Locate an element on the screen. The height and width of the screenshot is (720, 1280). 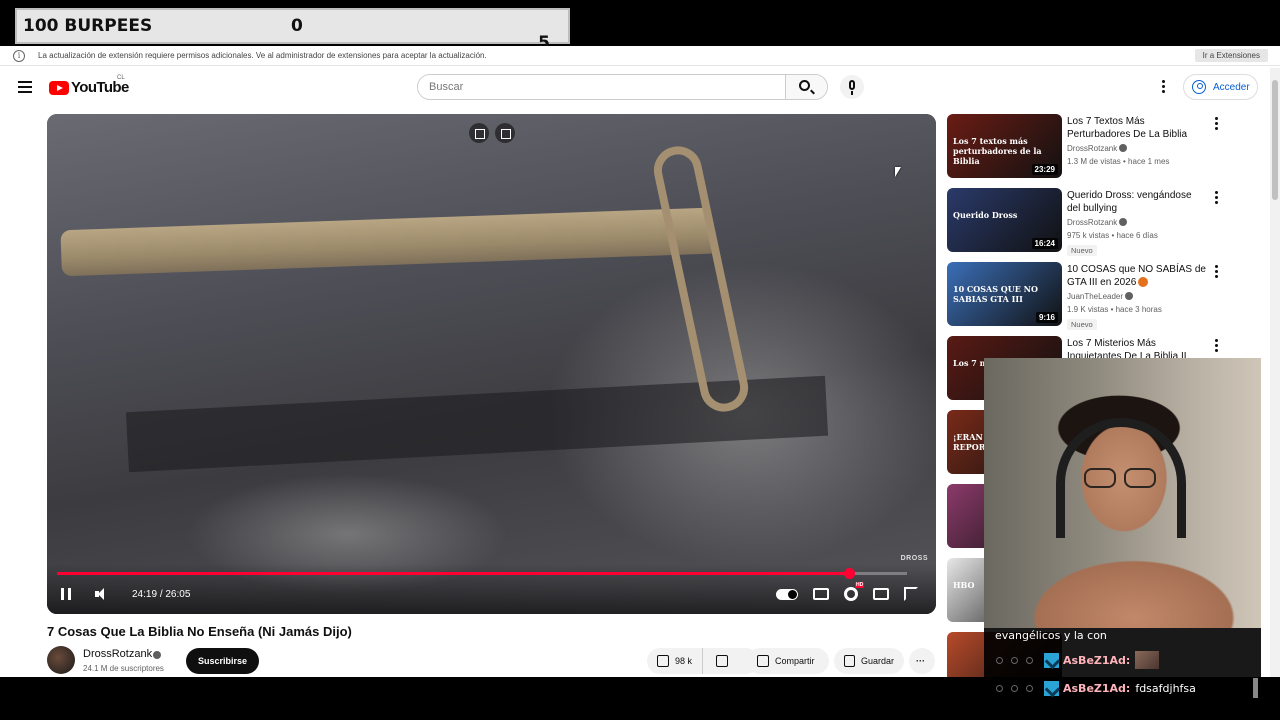
time-display: 24:19 / 26:05 is located at coordinates (161, 594).